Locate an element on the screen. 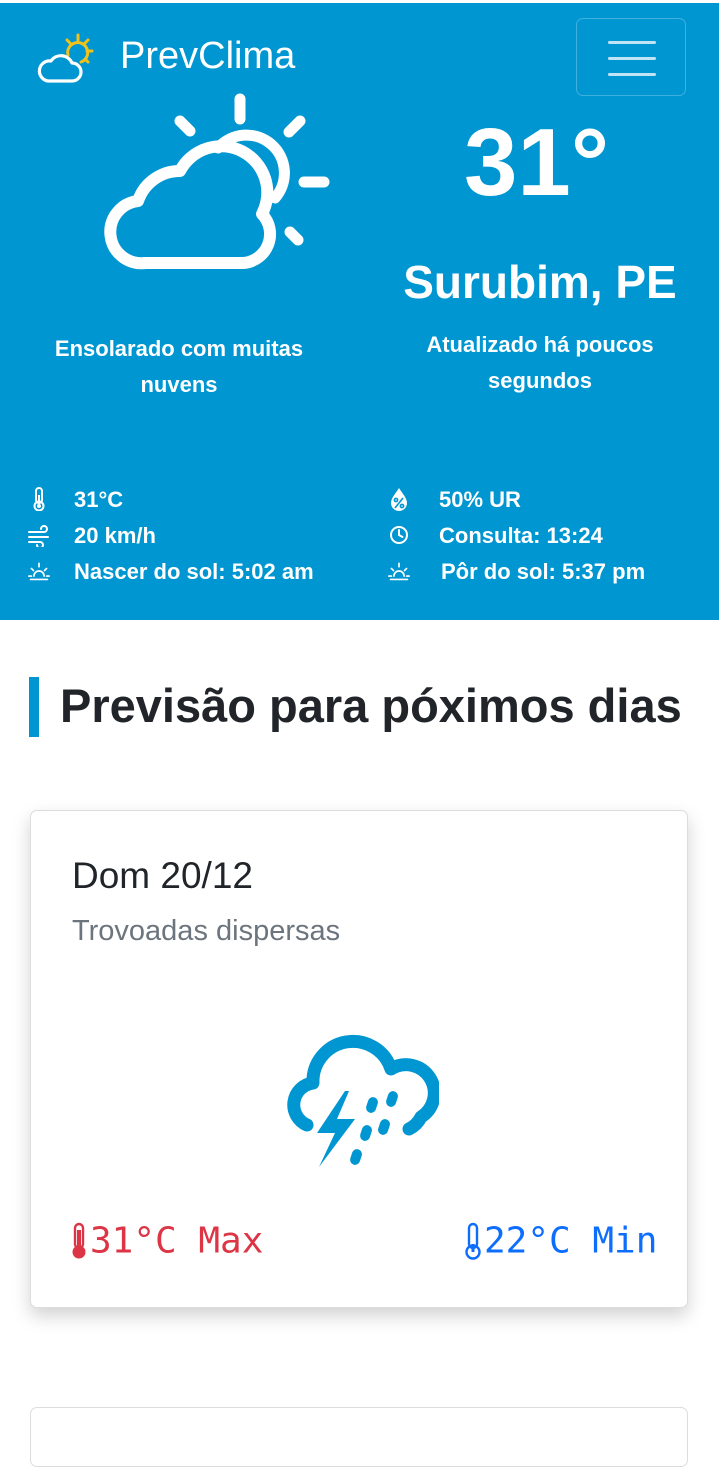  stat-temperature: 31°C is located at coordinates (178, 500).